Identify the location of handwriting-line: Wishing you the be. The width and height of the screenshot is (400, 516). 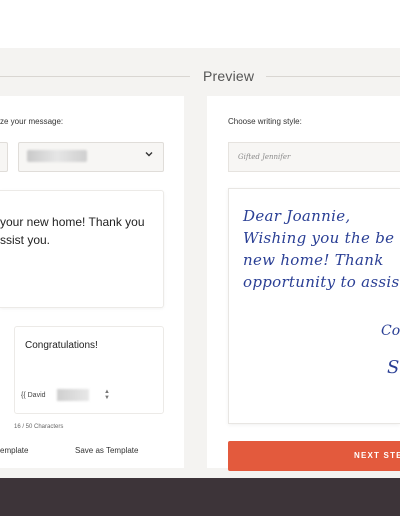
(319, 238).